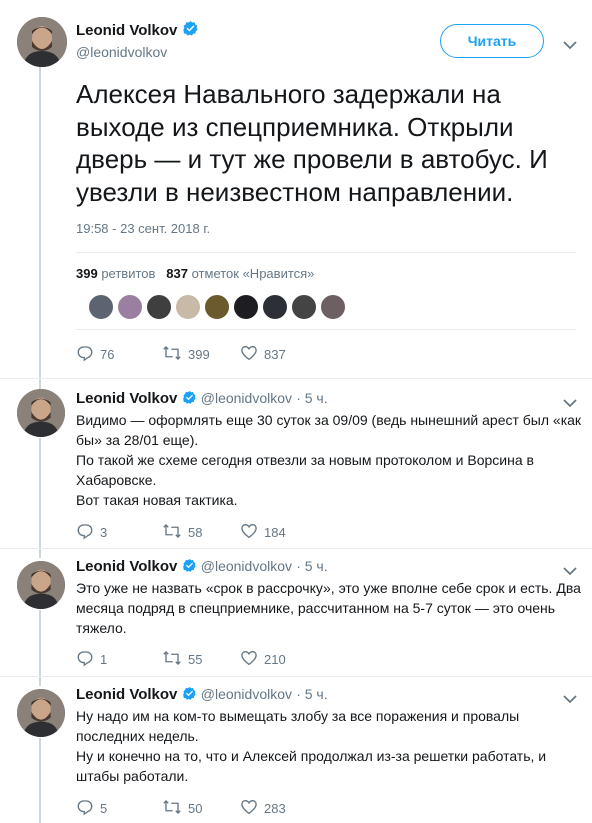  What do you see at coordinates (143, 228) in the screenshot?
I see `tweet-timestamp: 19:58 - 23 сент. 2018 г.` at bounding box center [143, 228].